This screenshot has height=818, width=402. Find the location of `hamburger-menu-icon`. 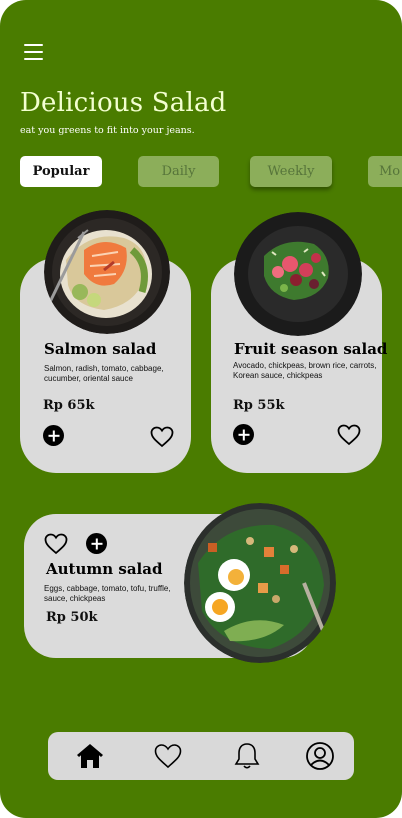

hamburger-menu-icon is located at coordinates (33, 52).